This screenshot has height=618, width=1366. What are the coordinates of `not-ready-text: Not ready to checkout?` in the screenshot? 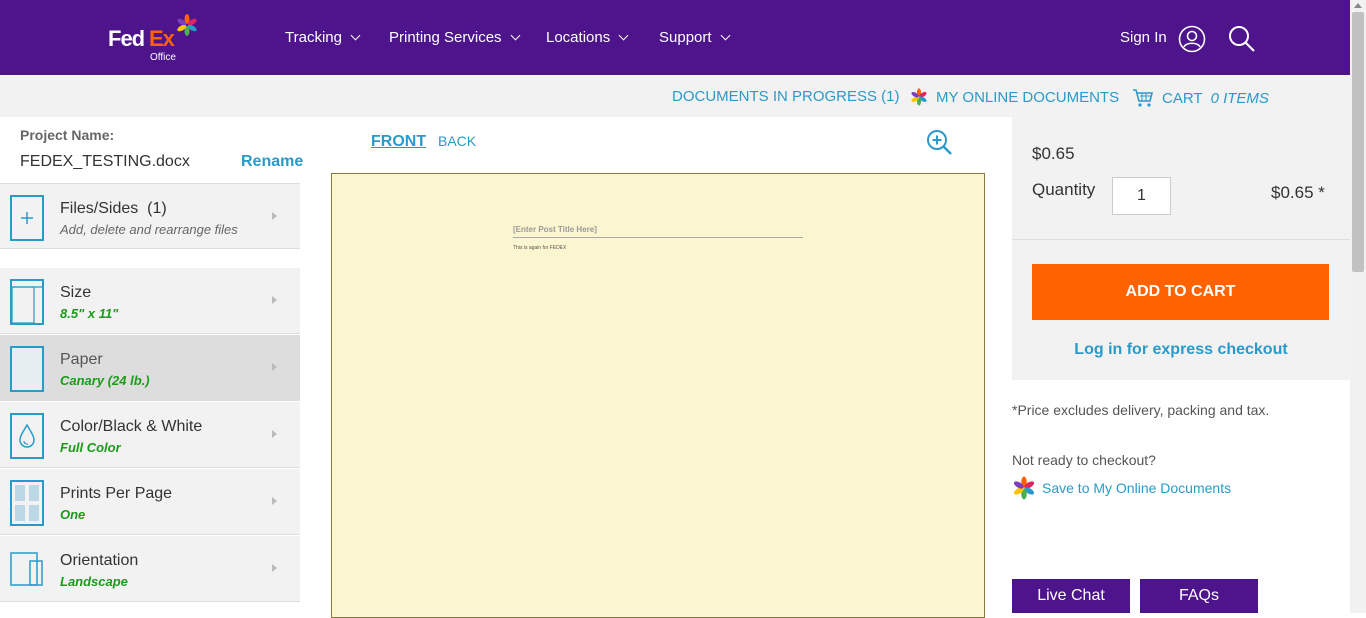 It's located at (1084, 460).